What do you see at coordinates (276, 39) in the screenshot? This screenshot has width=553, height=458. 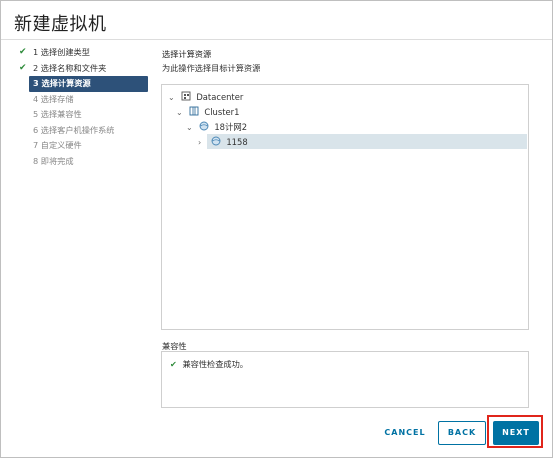 I see `title-divider` at bounding box center [276, 39].